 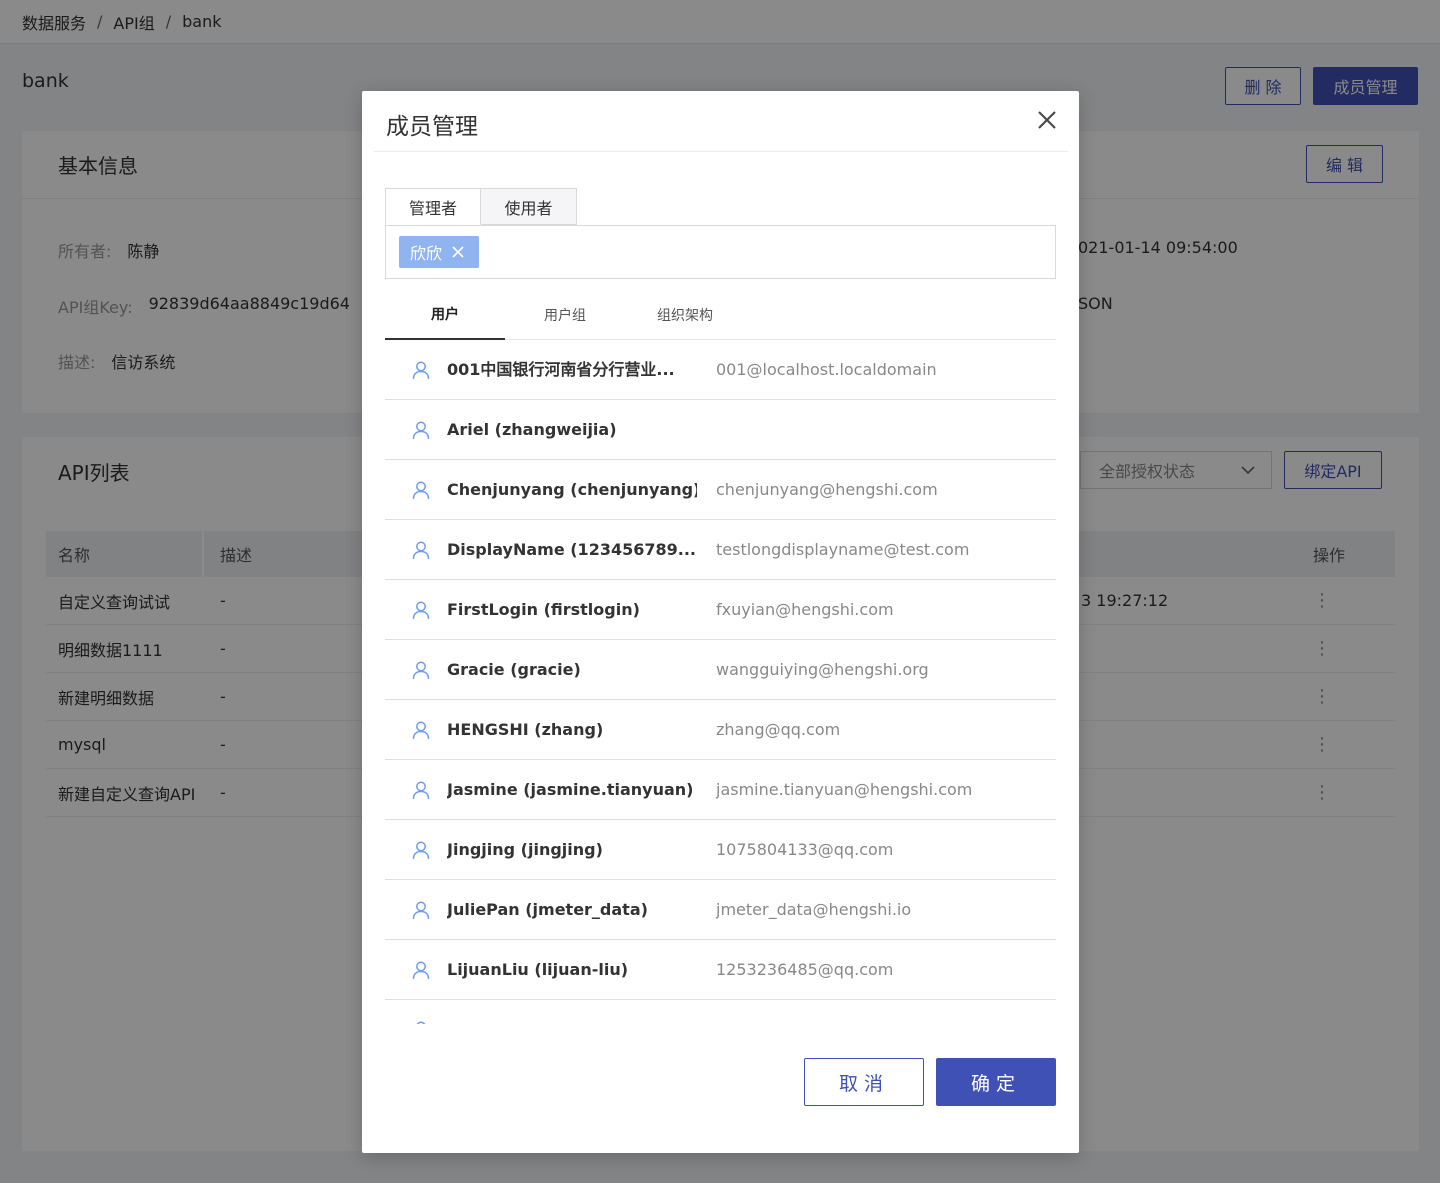 I want to click on list-item: Ariel (zhangweijia), so click(x=720, y=430).